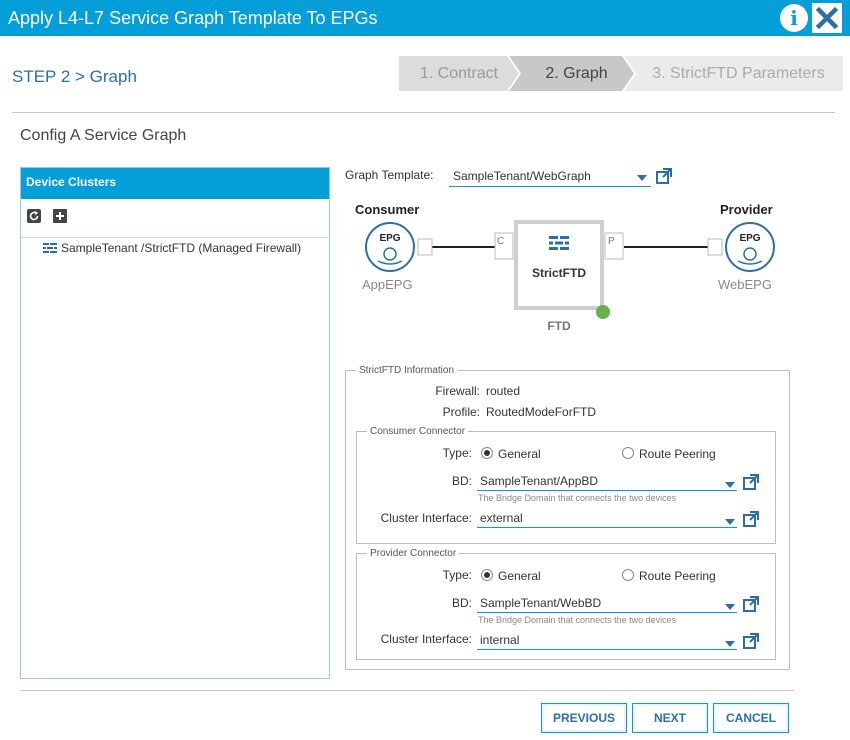 Image resolution: width=850 pixels, height=740 pixels. Describe the element at coordinates (103, 135) in the screenshot. I see `section-title: Config A Service Graph` at that location.